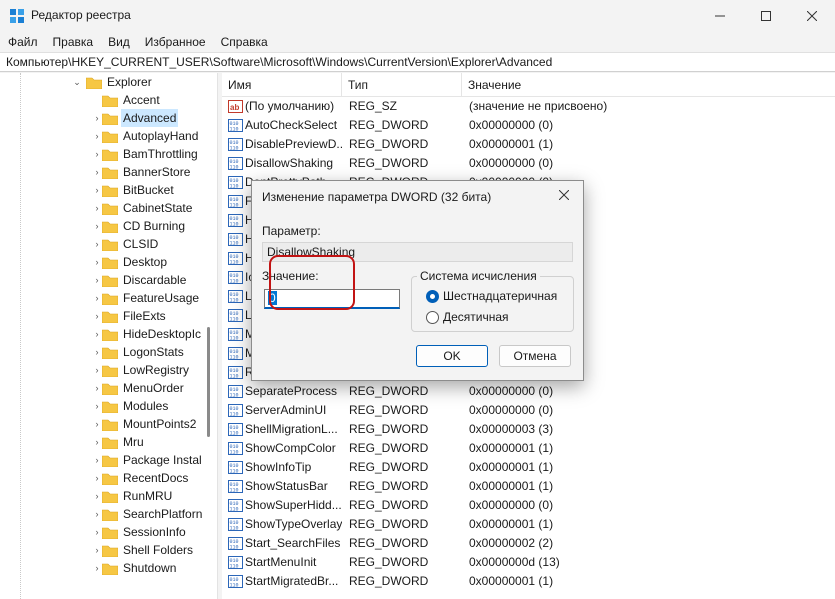  I want to click on ok-button: OK, so click(452, 356).